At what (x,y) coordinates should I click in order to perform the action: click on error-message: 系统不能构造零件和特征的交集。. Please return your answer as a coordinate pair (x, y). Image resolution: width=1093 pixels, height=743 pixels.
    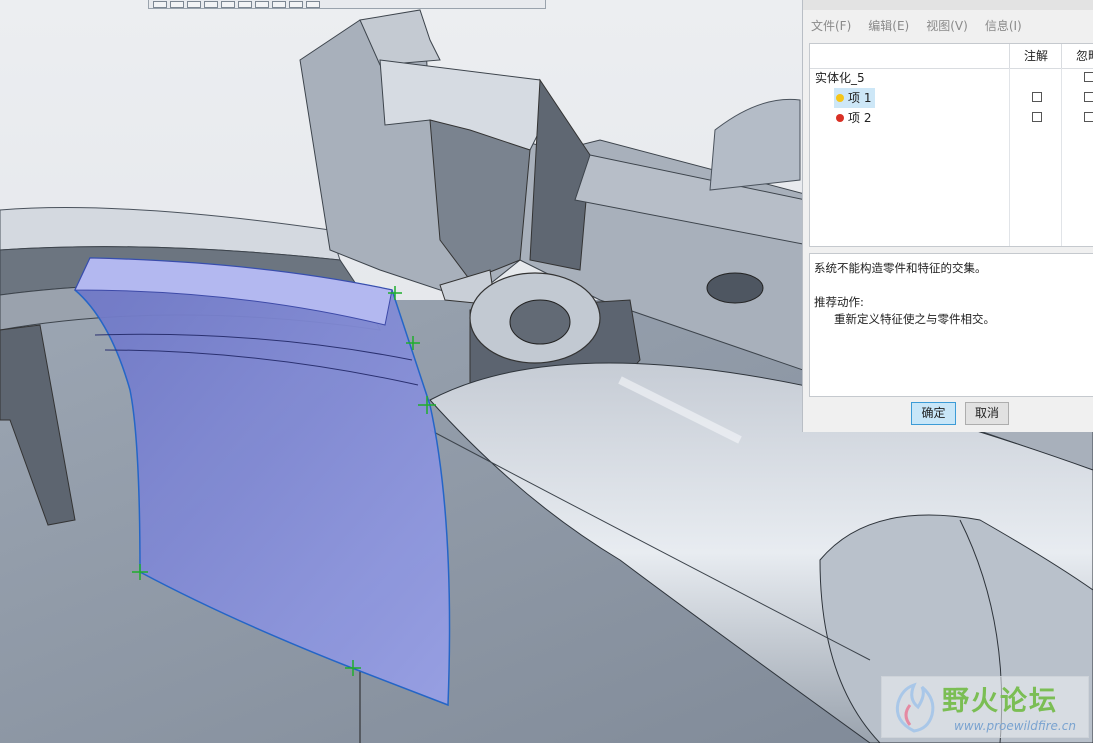
    Looking at the image, I should click on (900, 268).